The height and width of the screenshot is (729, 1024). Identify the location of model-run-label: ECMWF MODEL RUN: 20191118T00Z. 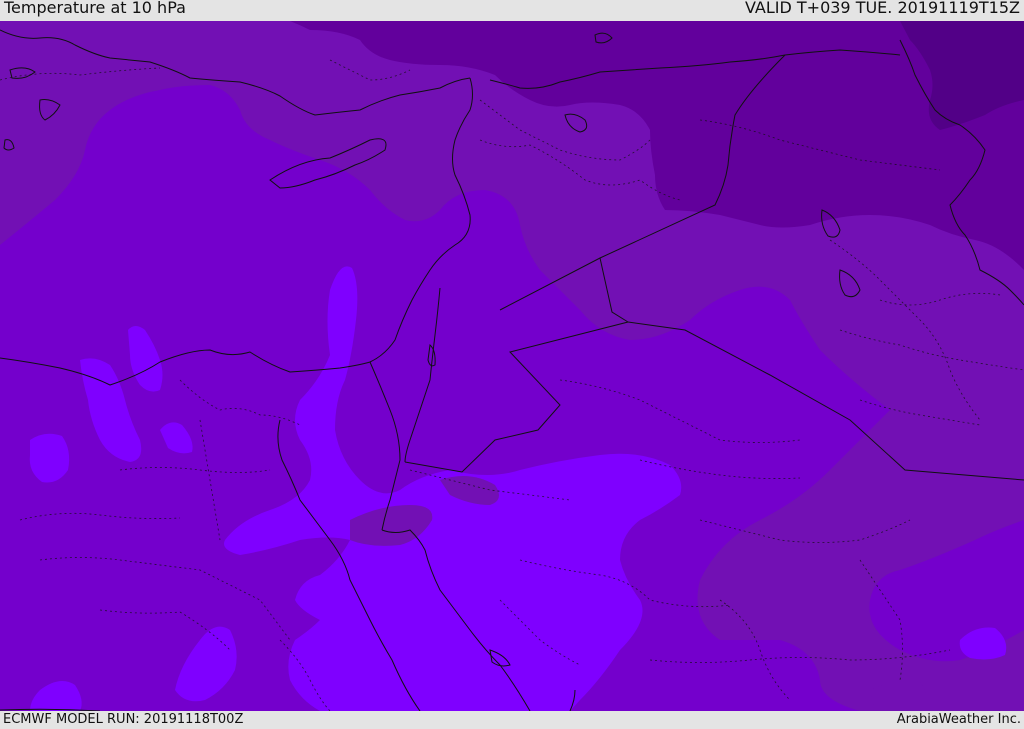
(123, 719).